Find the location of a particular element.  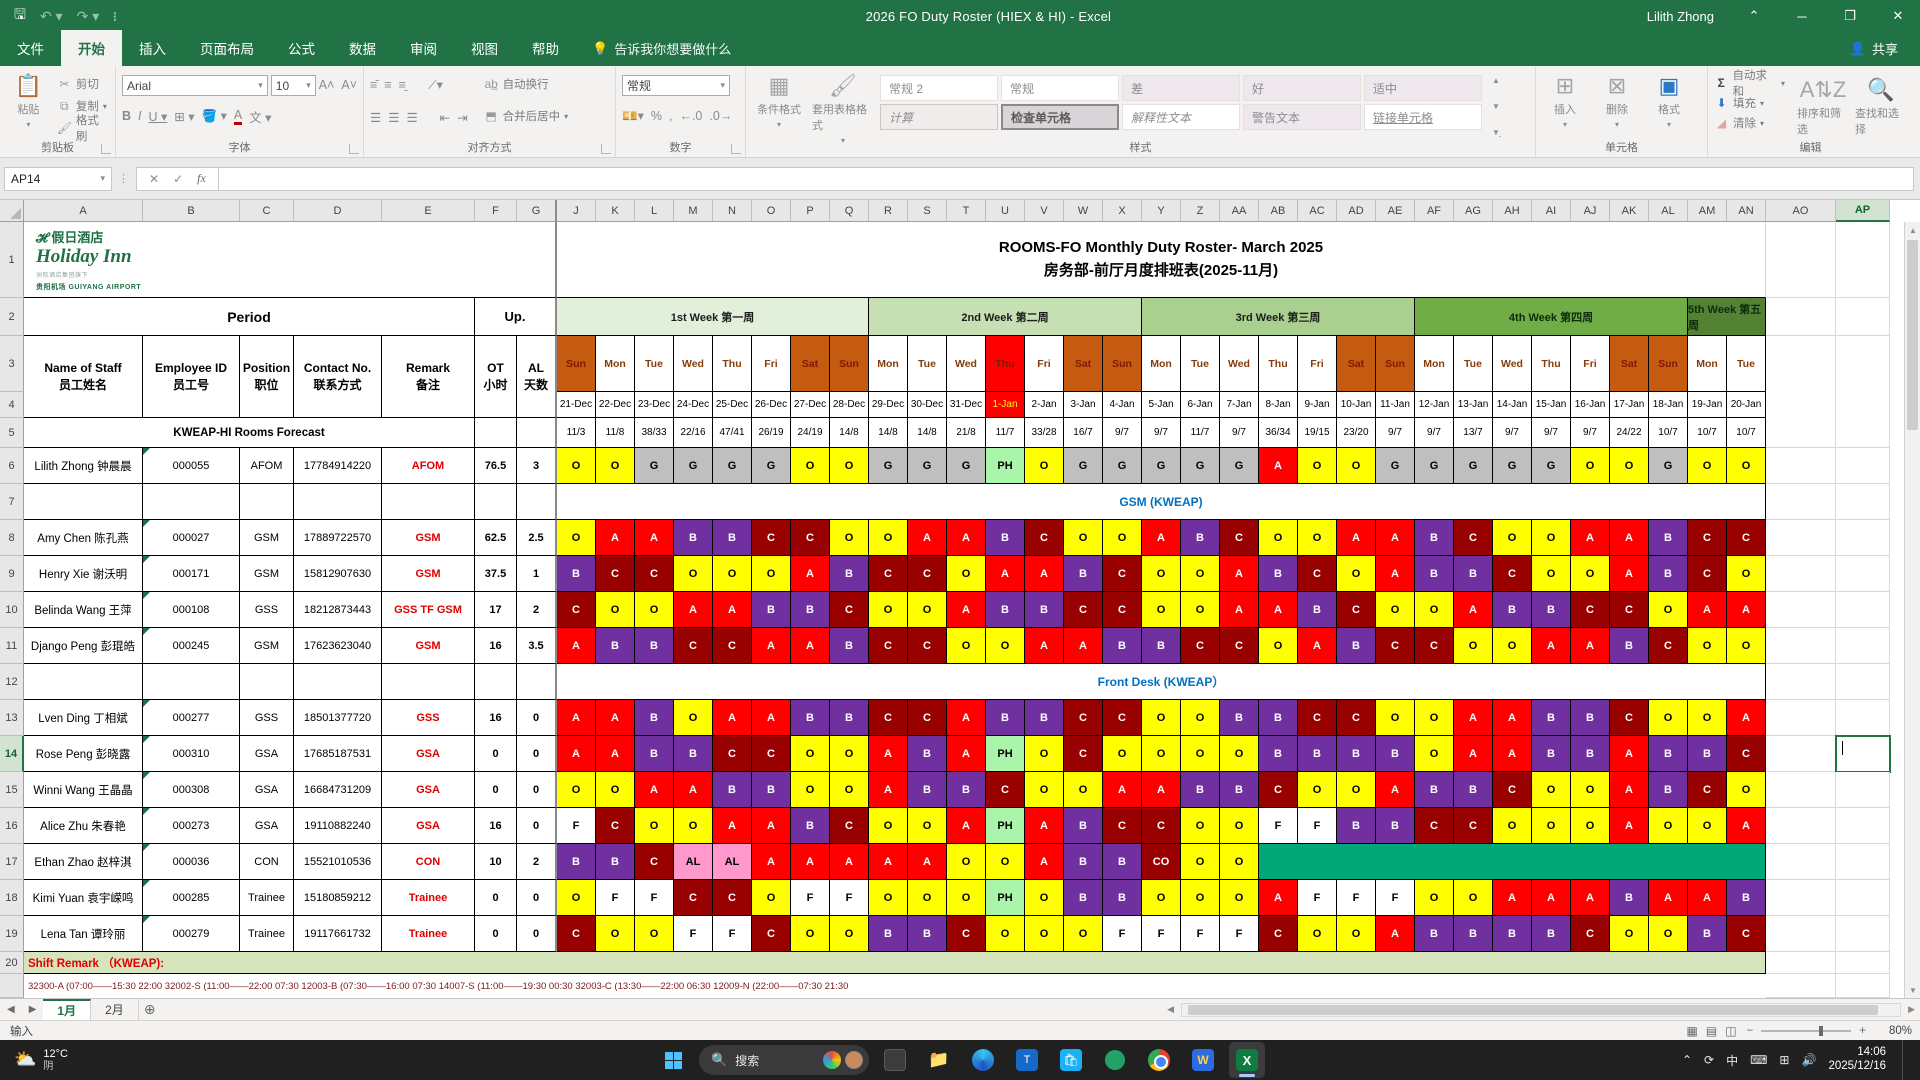

day-name-6: Fri is located at coordinates (771, 364).